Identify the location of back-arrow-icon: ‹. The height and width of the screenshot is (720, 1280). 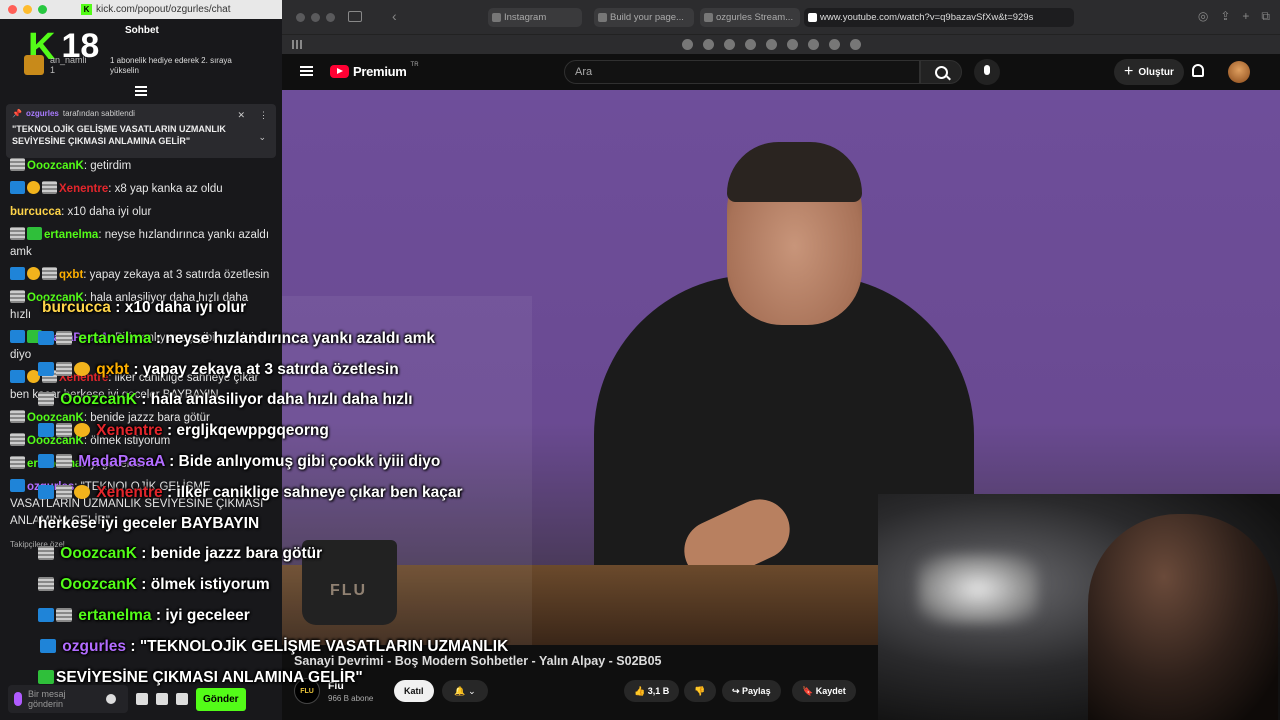
(394, 16).